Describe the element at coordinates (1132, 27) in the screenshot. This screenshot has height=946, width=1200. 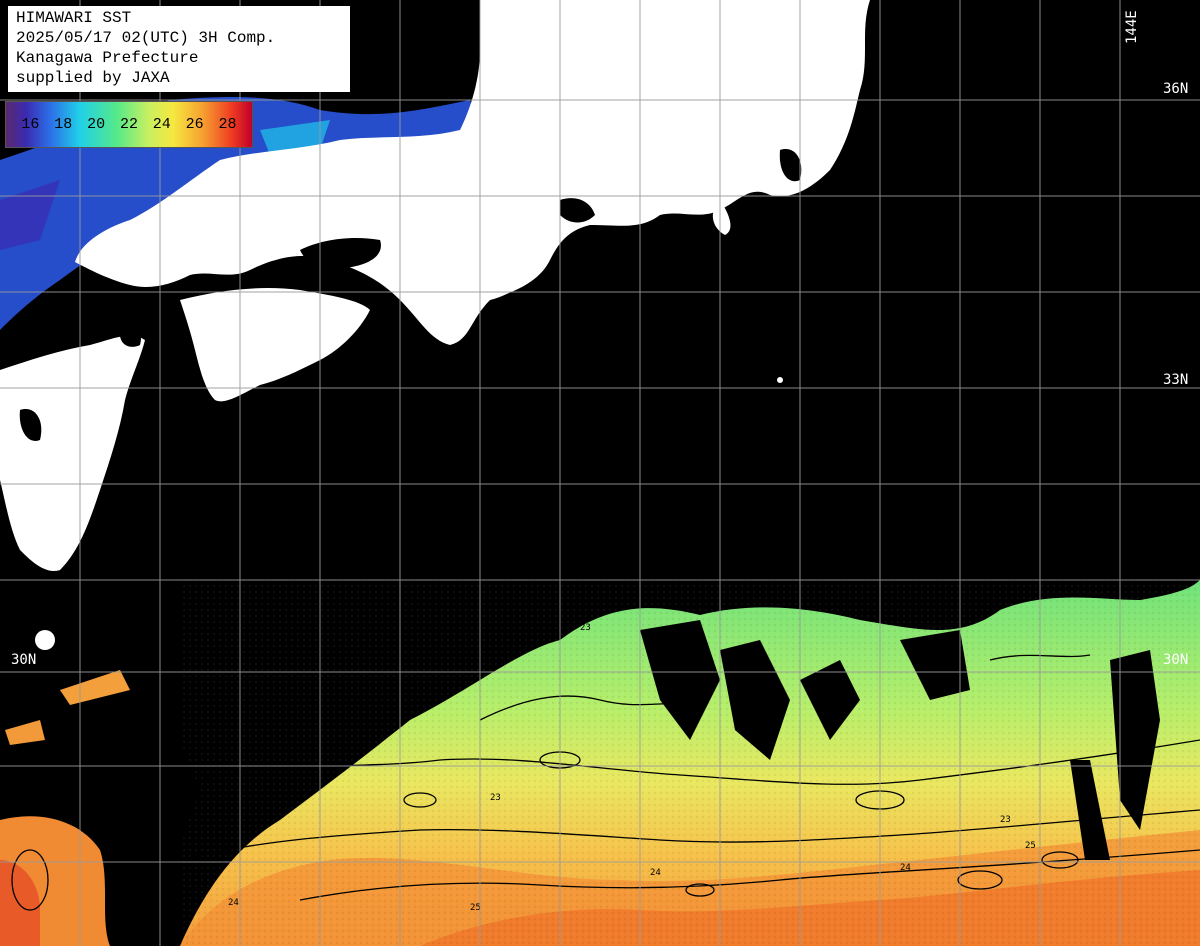
I see `lon-label-144e: 144E` at that location.